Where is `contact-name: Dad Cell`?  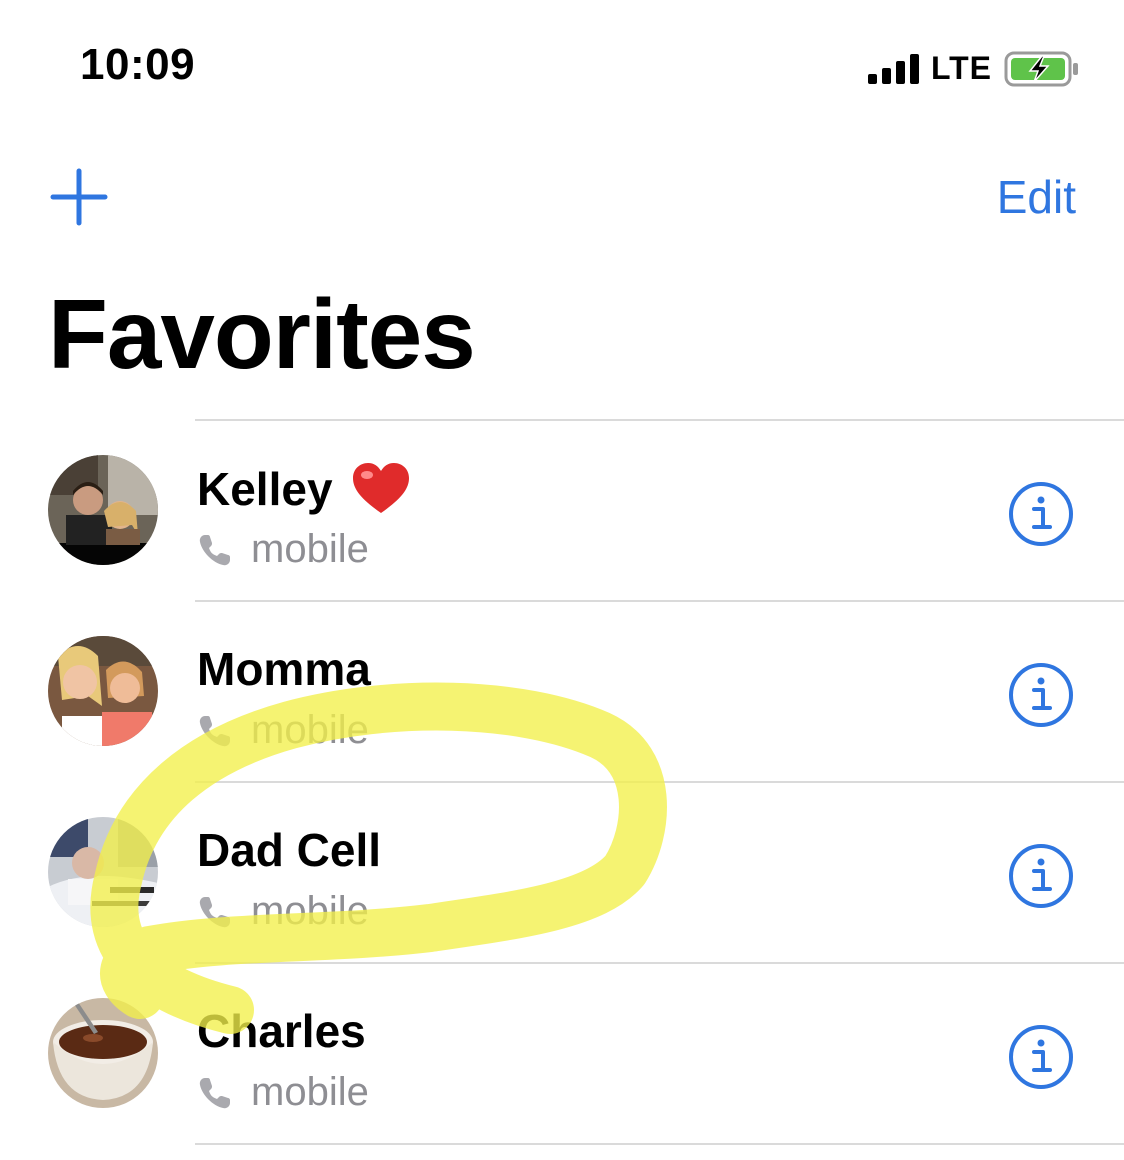
contact-name: Dad Cell is located at coordinates (289, 850).